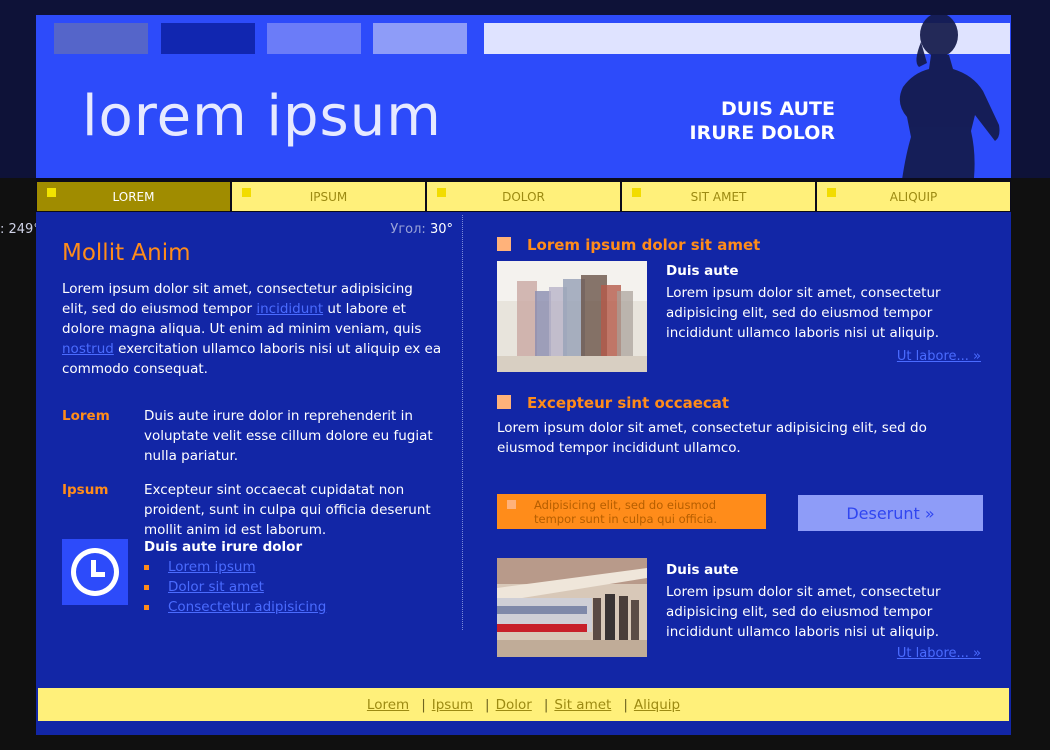 The width and height of the screenshot is (1050, 750). What do you see at coordinates (388, 705) in the screenshot?
I see `footer-link-lorem: Lorem` at bounding box center [388, 705].